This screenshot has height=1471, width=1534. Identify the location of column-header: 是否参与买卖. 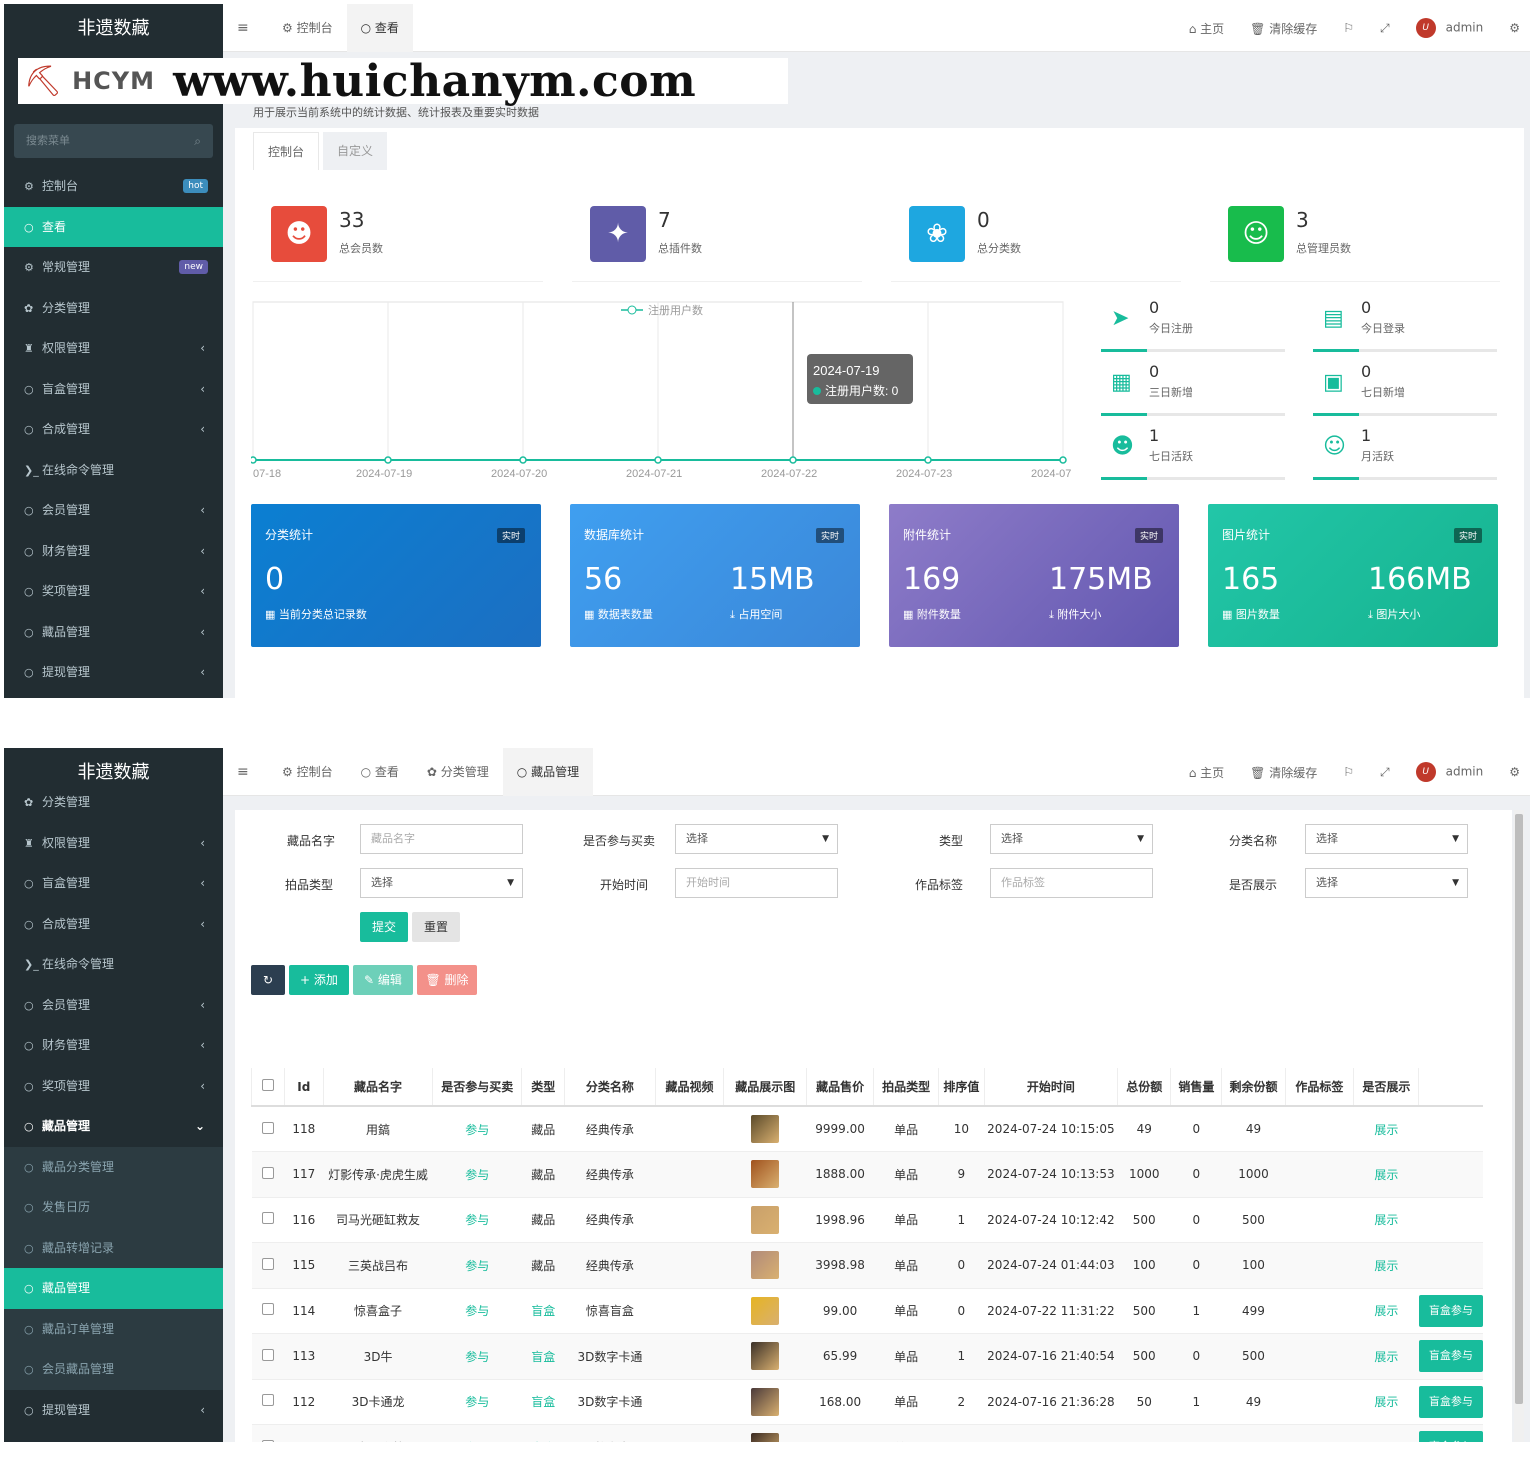
(477, 1087).